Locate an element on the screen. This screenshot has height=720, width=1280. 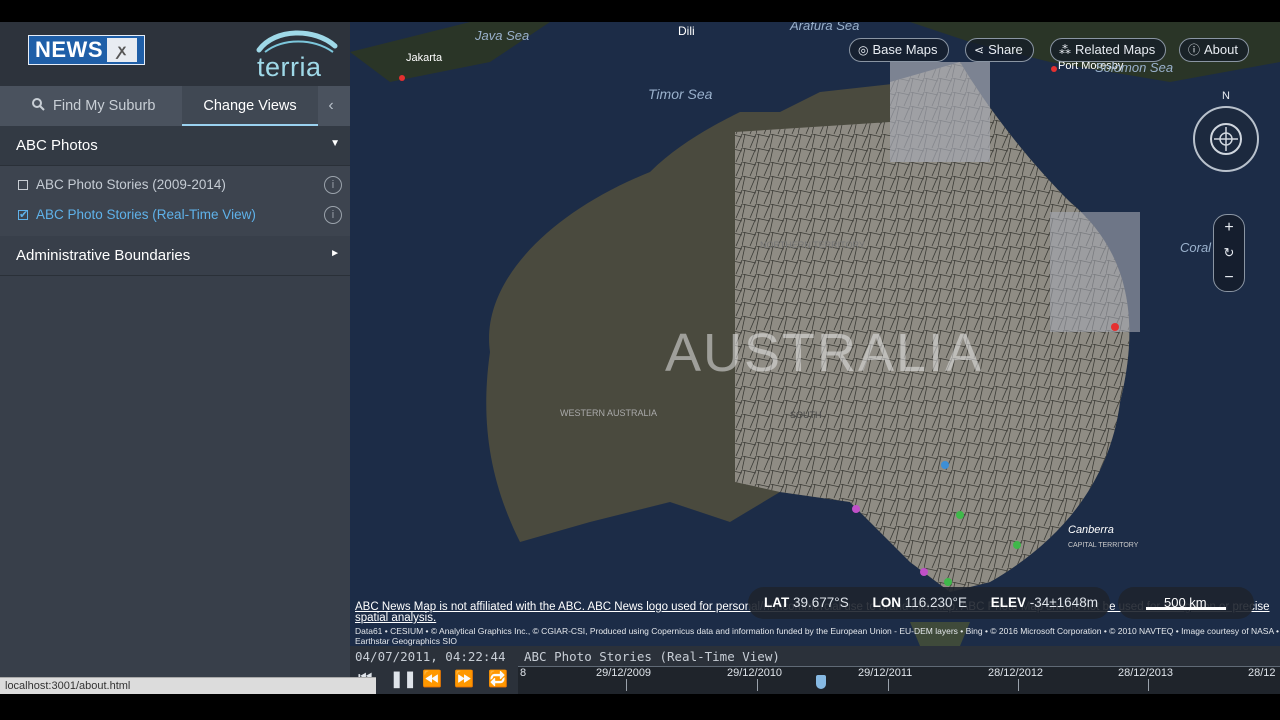
news-logo-text: NEWS is located at coordinates (69, 49).